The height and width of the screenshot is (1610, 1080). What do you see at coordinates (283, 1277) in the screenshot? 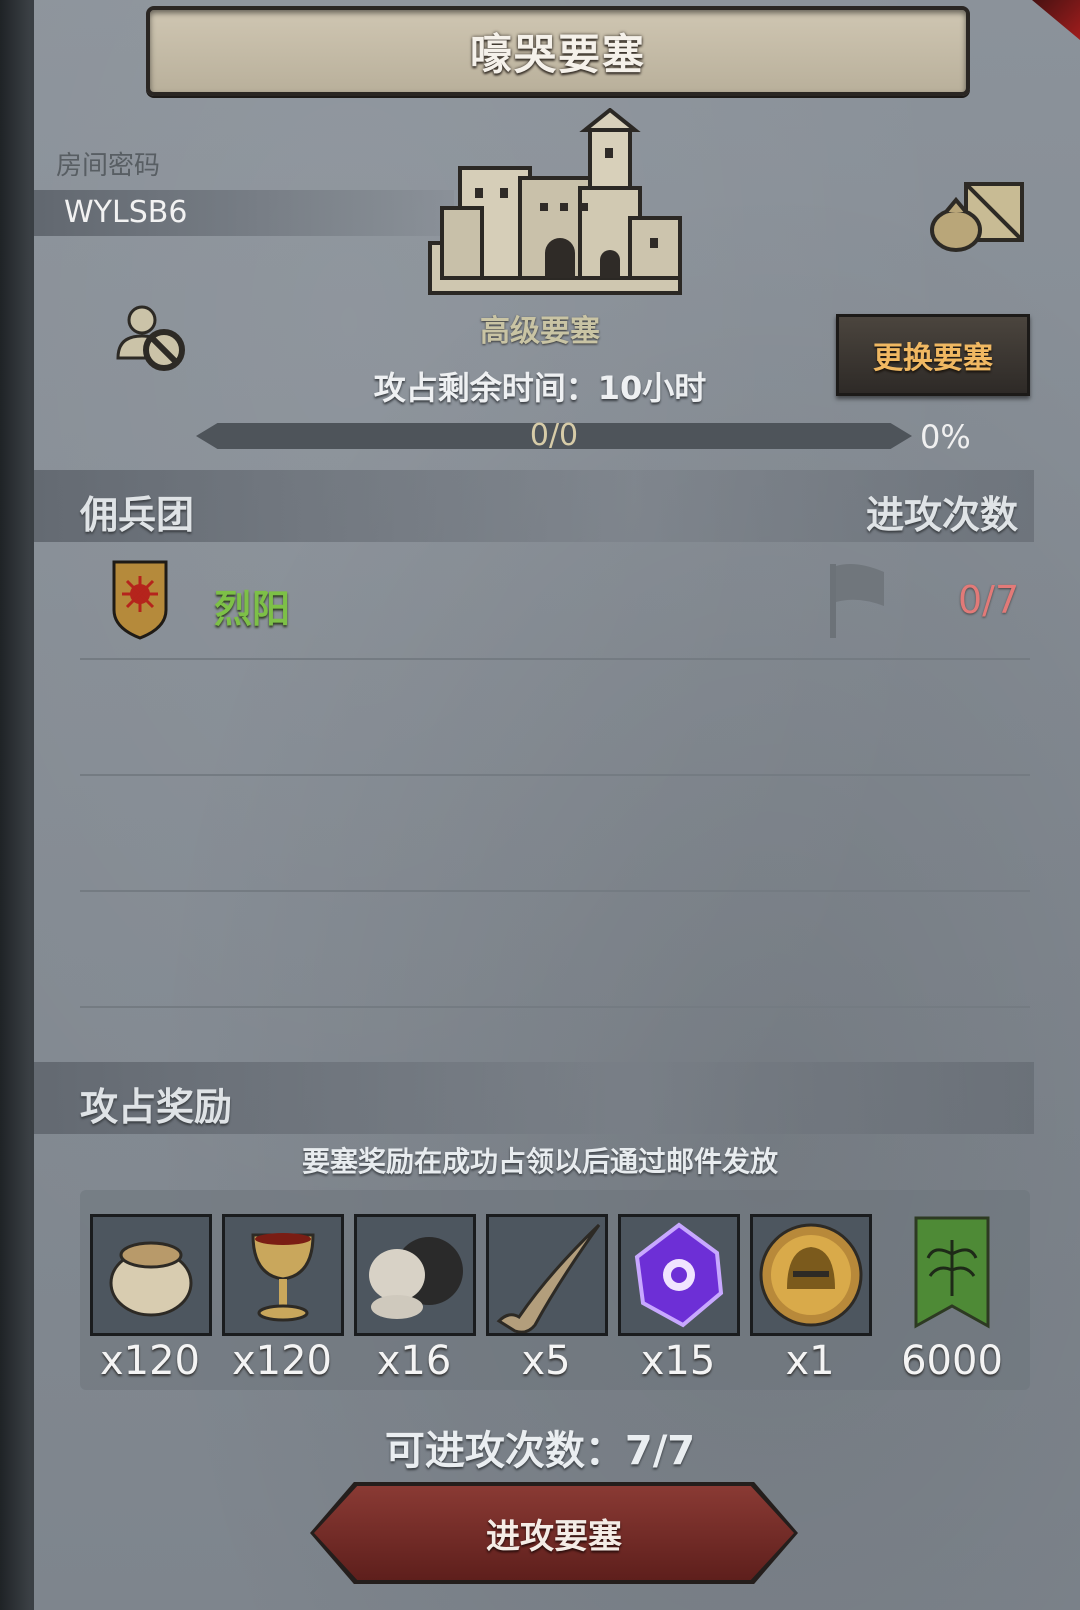
I see `goblet-icon` at bounding box center [283, 1277].